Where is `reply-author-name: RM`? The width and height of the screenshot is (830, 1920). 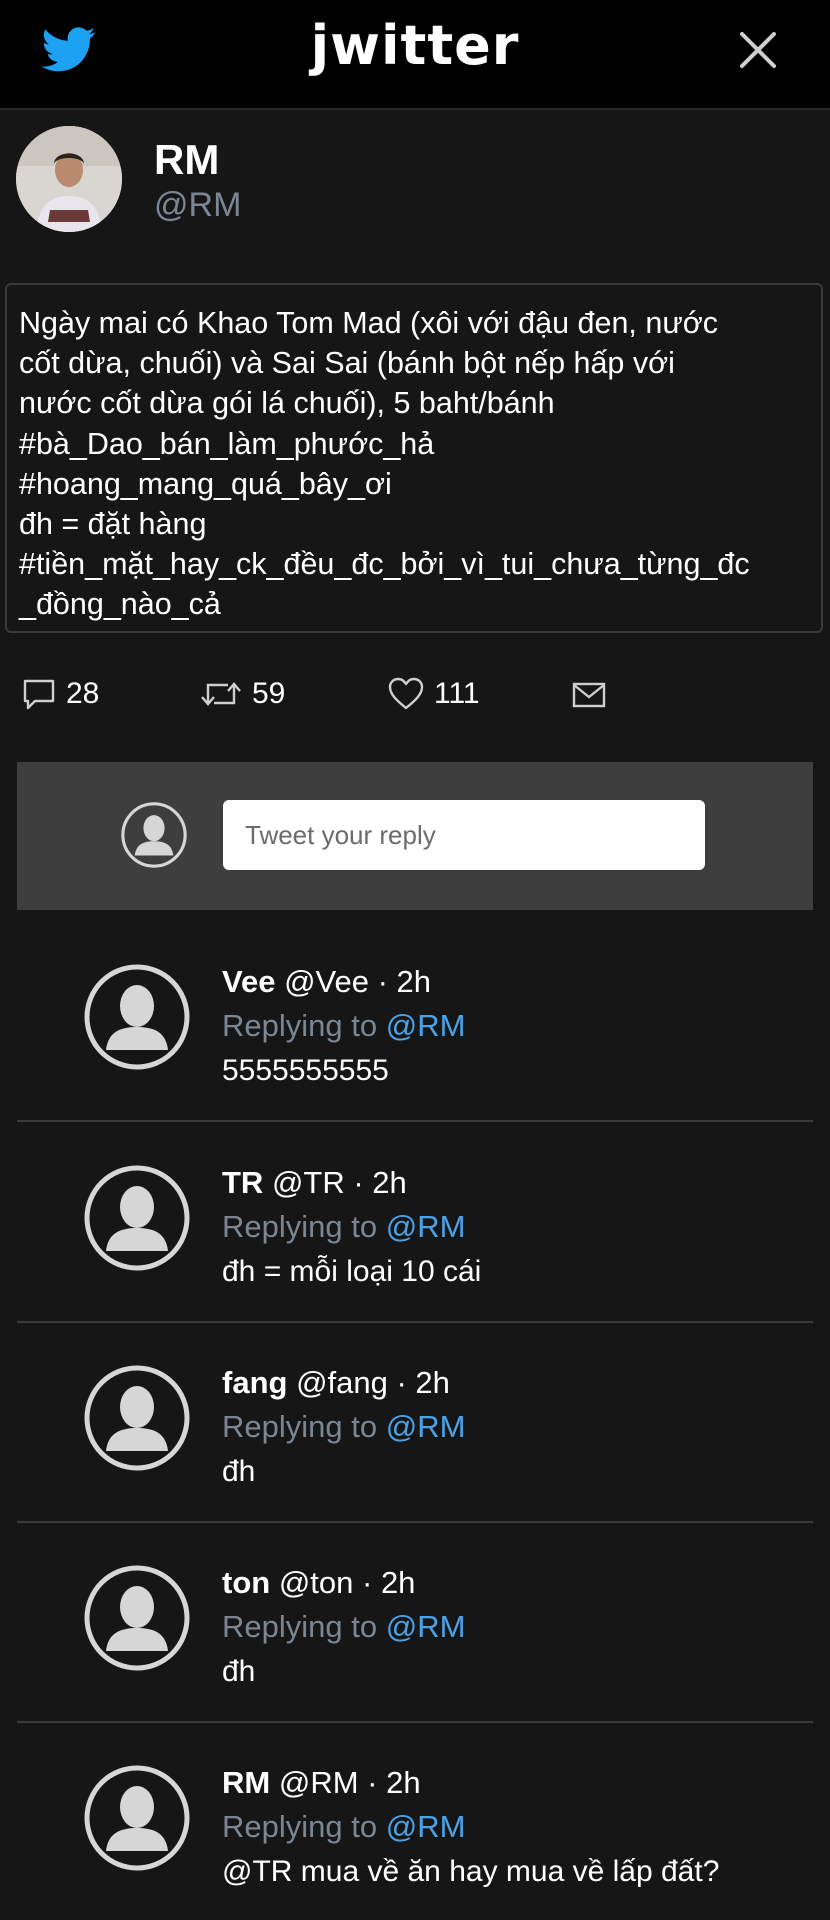 reply-author-name: RM is located at coordinates (246, 1782).